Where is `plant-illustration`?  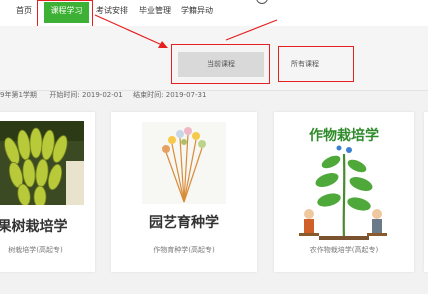
plant-illustration is located at coordinates (343, 192).